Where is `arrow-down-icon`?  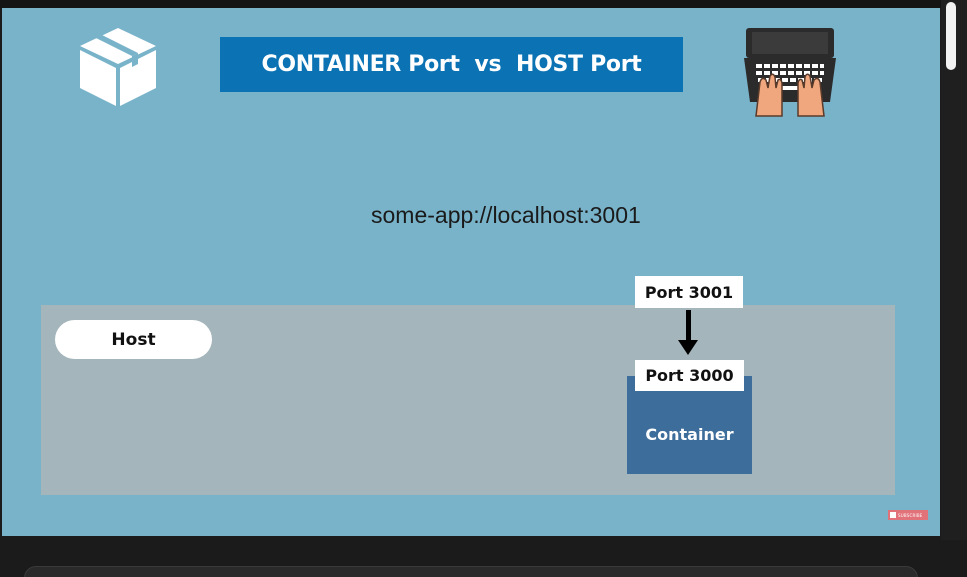 arrow-down-icon is located at coordinates (688, 332).